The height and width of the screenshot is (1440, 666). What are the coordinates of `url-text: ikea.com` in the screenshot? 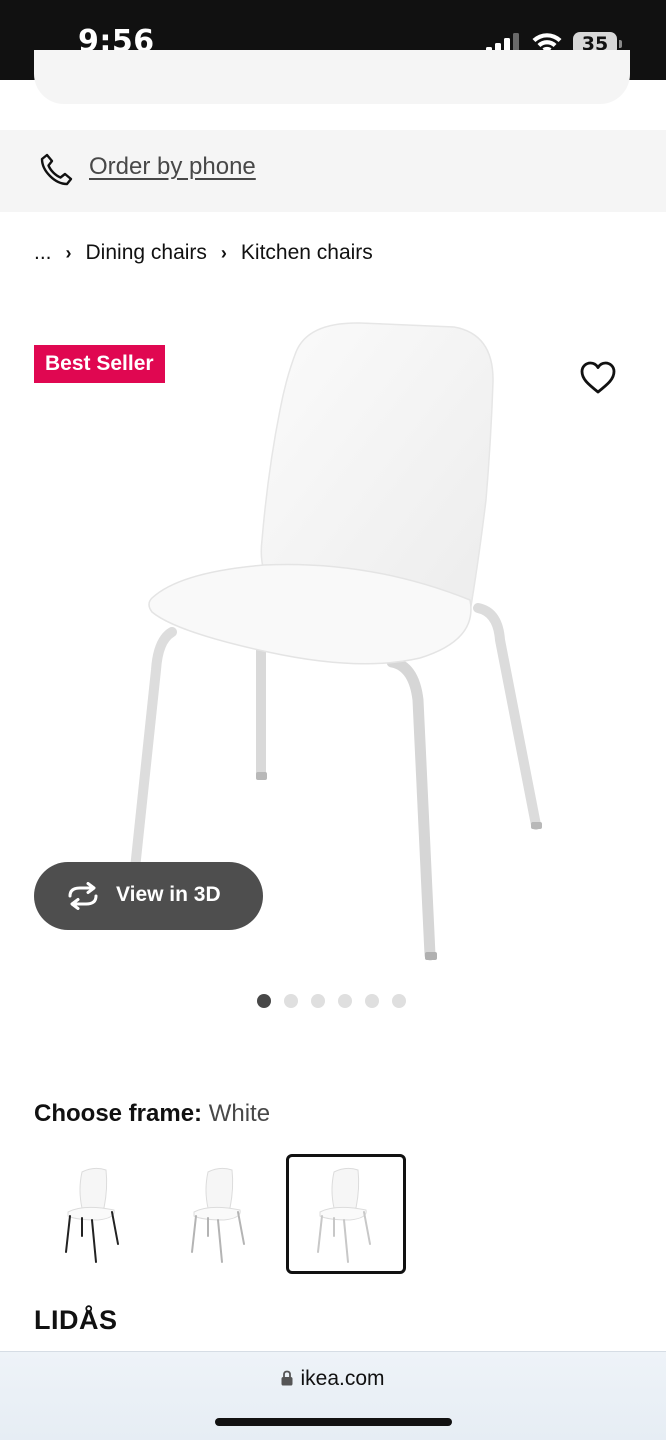 It's located at (342, 1378).